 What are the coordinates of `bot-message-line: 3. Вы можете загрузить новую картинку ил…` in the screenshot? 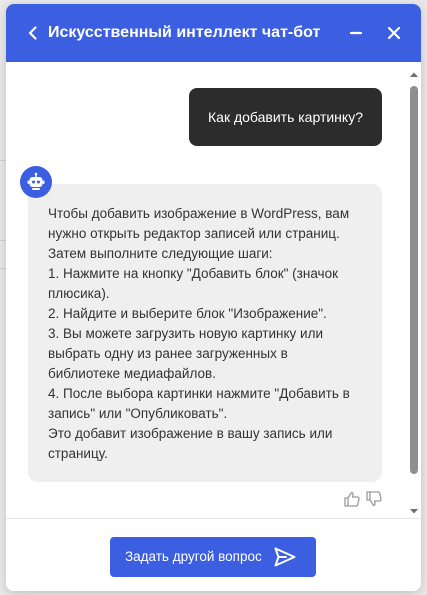 It's located at (185, 333).